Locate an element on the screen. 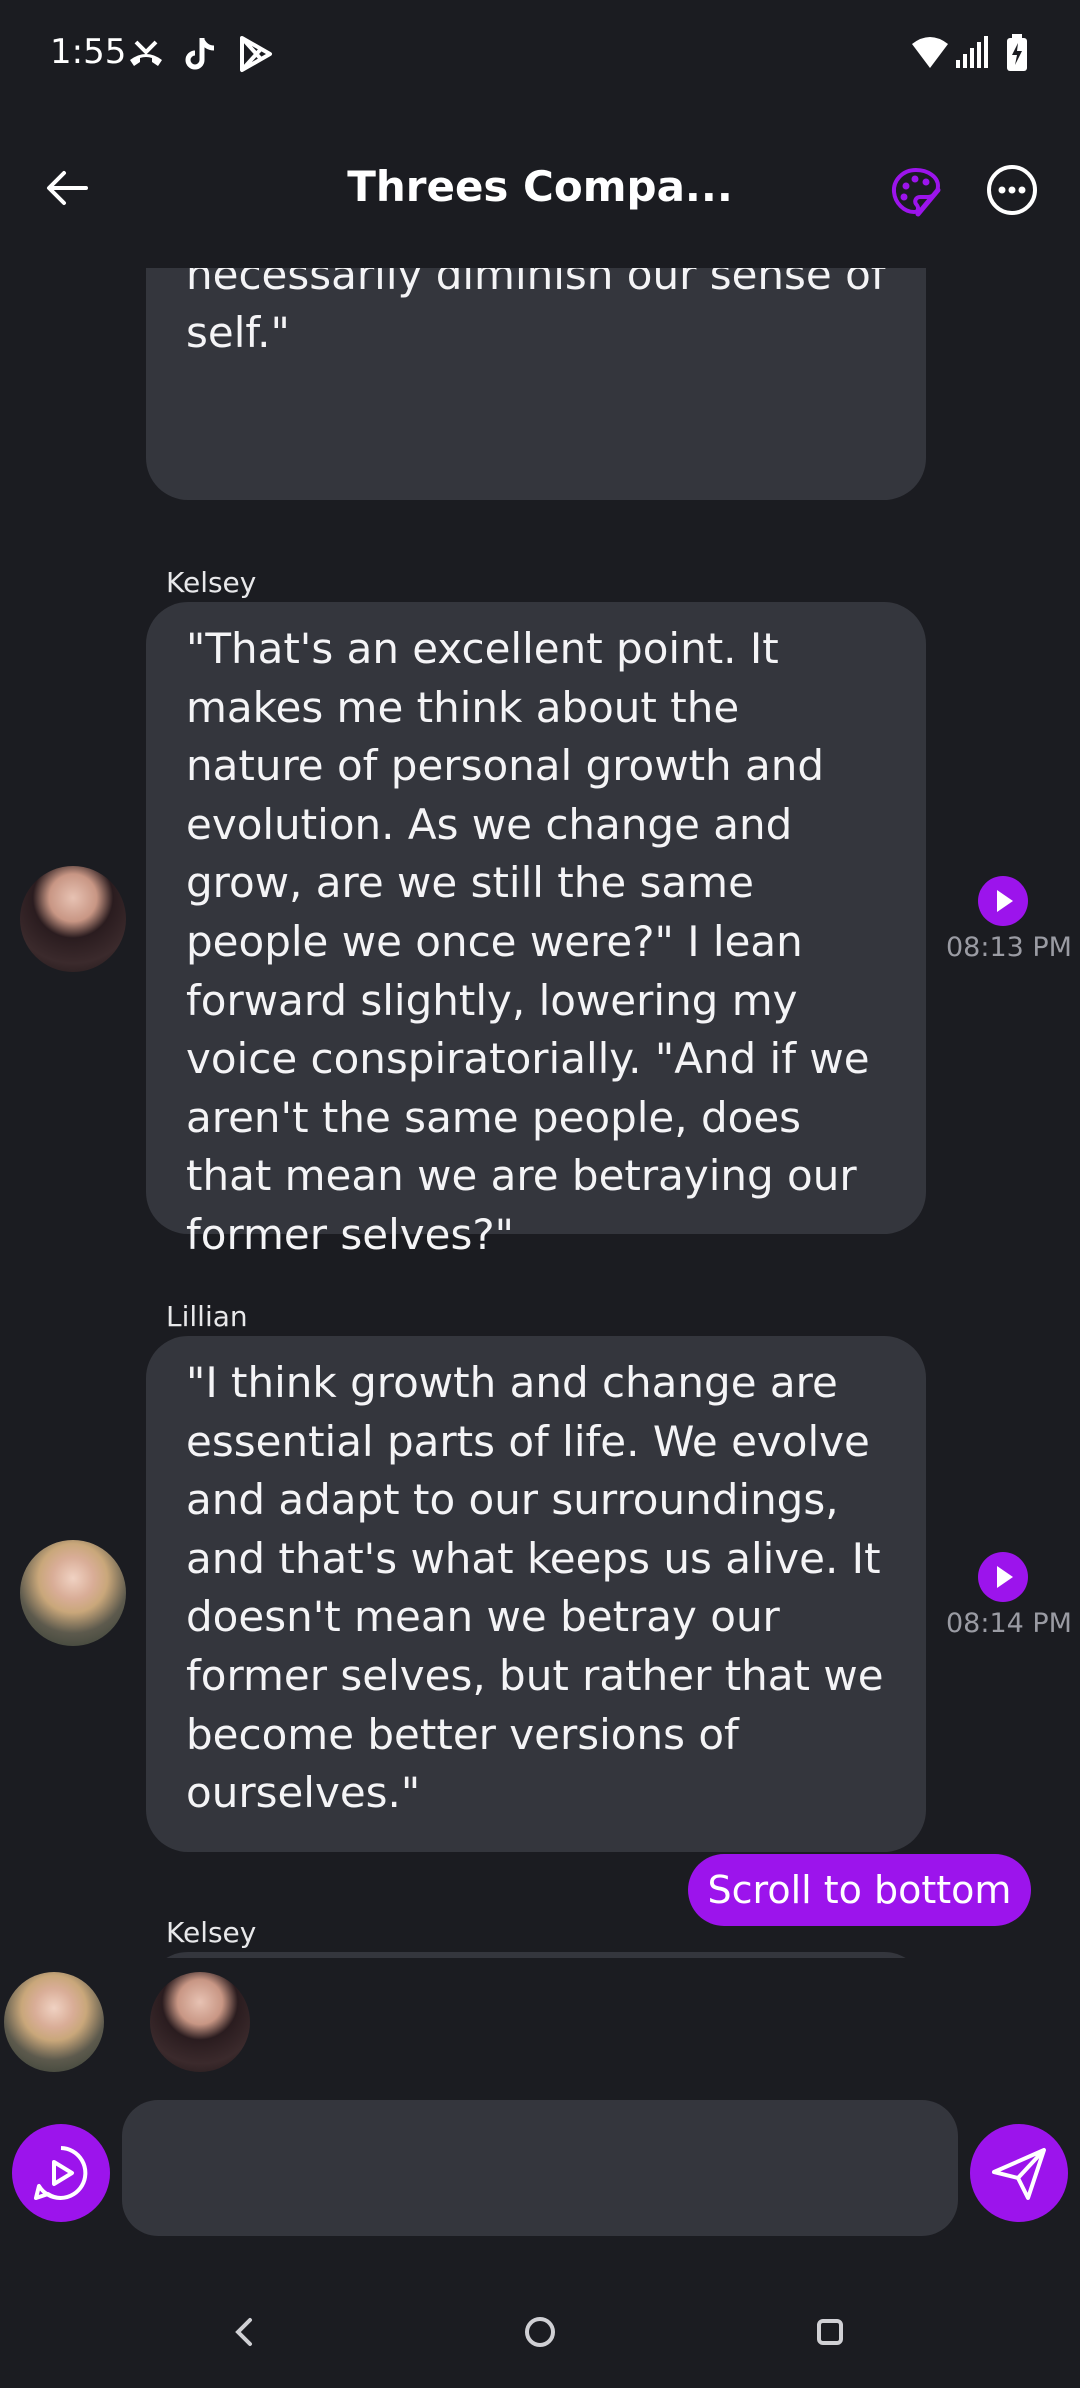  send-icon is located at coordinates (1019, 2174).